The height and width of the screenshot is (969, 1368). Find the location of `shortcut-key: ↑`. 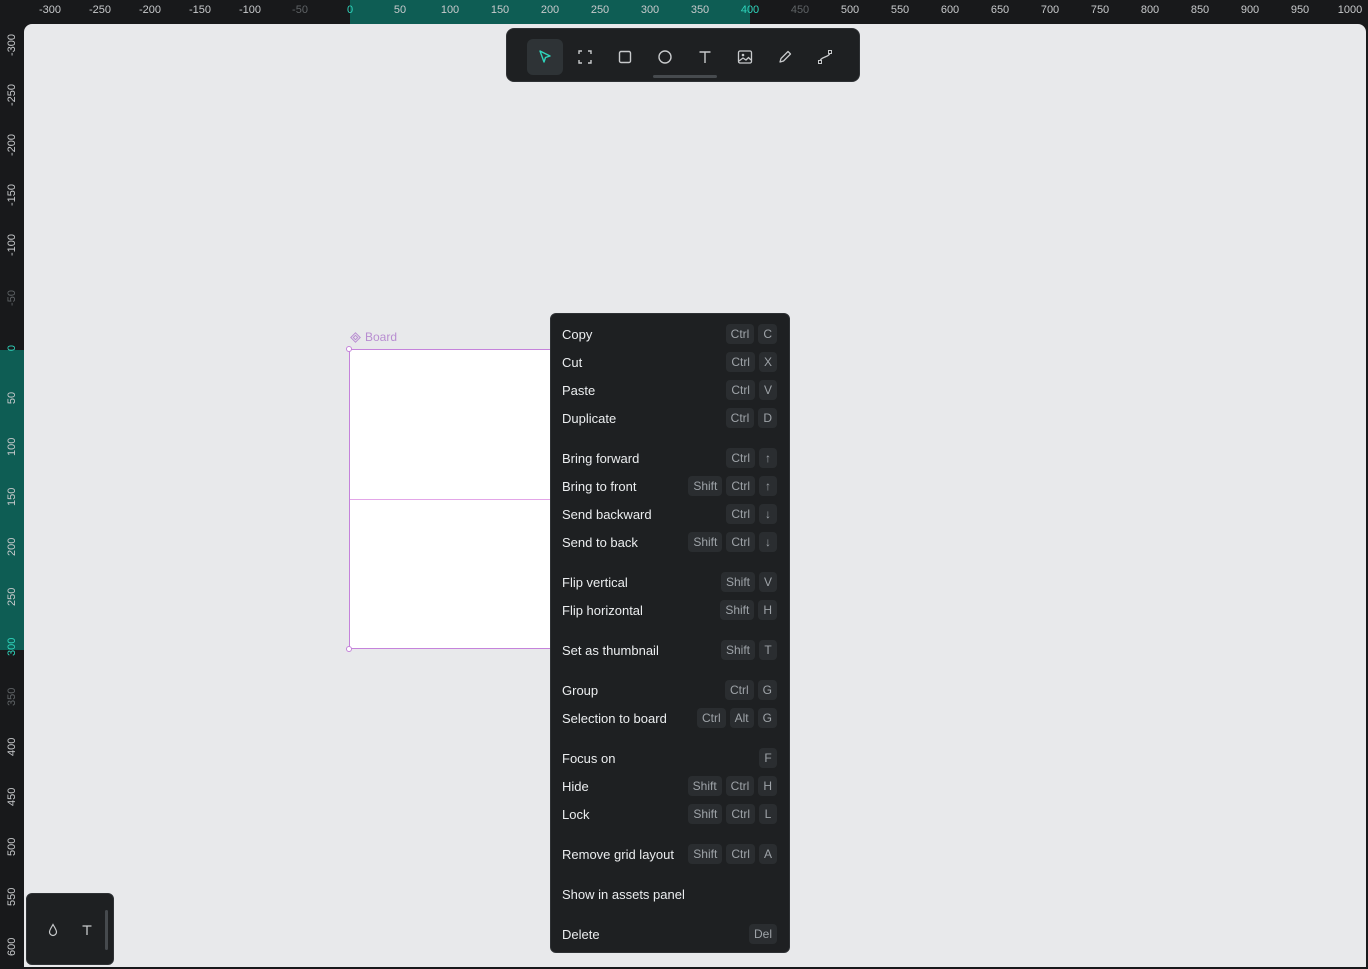

shortcut-key: ↑ is located at coordinates (768, 486).